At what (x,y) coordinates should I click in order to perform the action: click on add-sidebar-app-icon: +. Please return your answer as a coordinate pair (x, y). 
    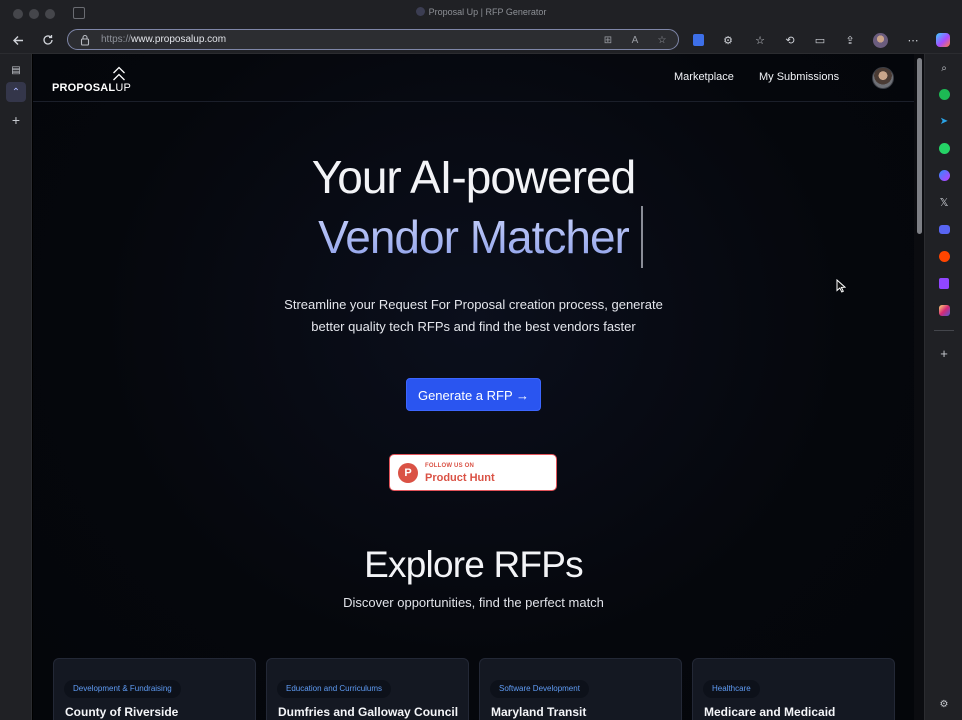
    Looking at the image, I should click on (944, 353).